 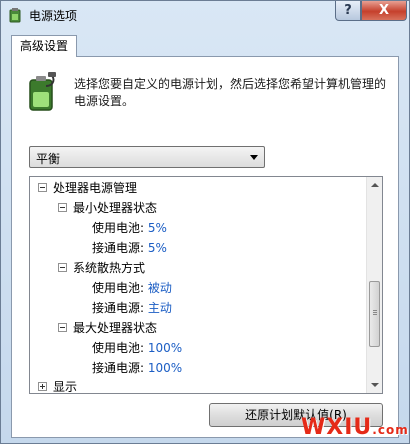 I want to click on tree-setting-max-plugged: 接通电源: 100%, so click(x=137, y=368).